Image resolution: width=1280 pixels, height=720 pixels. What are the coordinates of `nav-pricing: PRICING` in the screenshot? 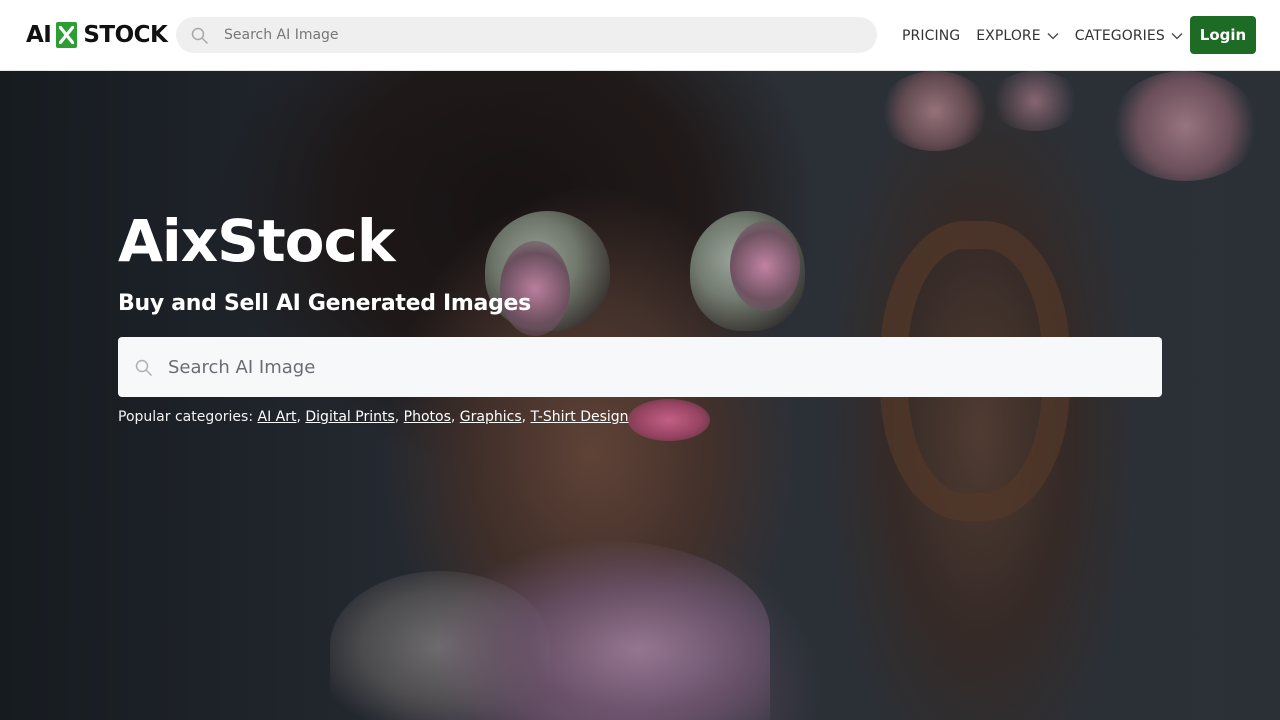 It's located at (931, 36).